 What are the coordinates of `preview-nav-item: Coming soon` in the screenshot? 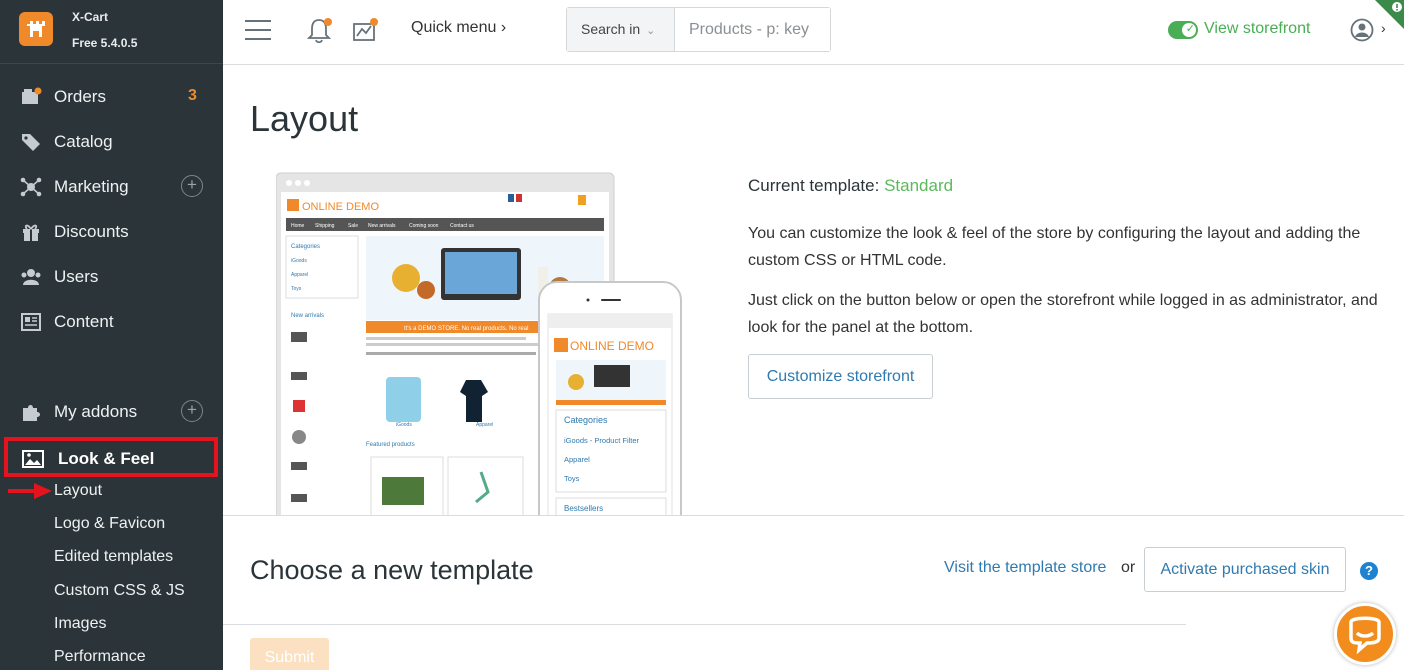 It's located at (424, 226).